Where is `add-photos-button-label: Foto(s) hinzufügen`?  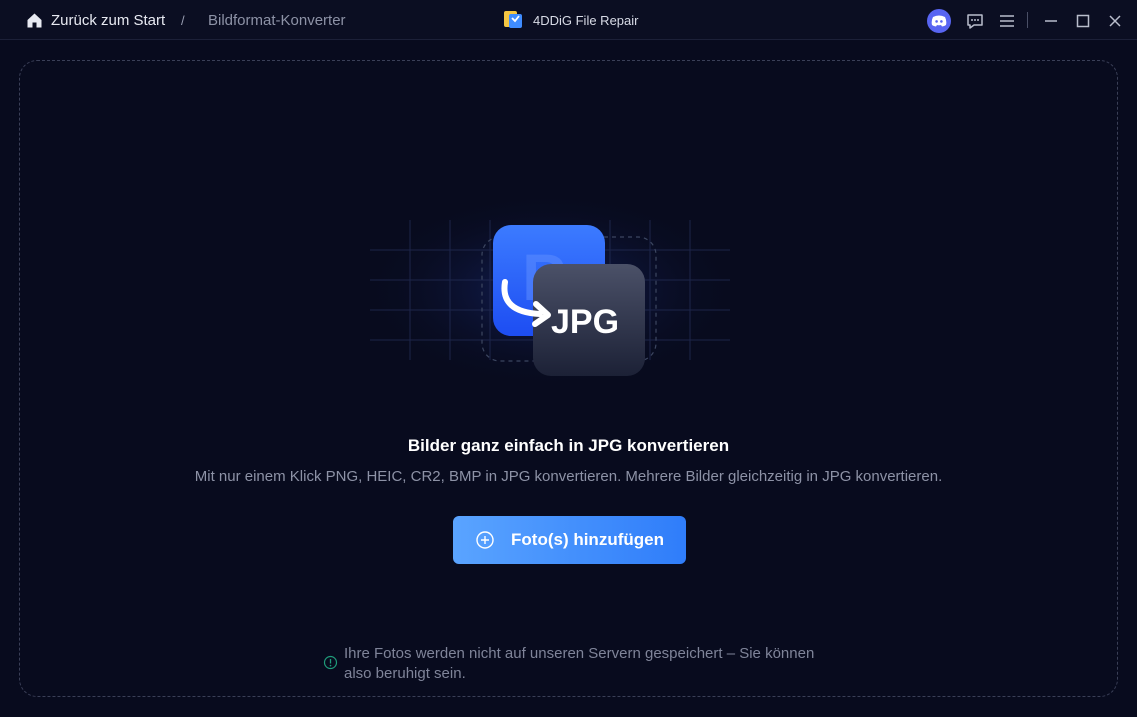 add-photos-button-label: Foto(s) hinzufügen is located at coordinates (587, 539).